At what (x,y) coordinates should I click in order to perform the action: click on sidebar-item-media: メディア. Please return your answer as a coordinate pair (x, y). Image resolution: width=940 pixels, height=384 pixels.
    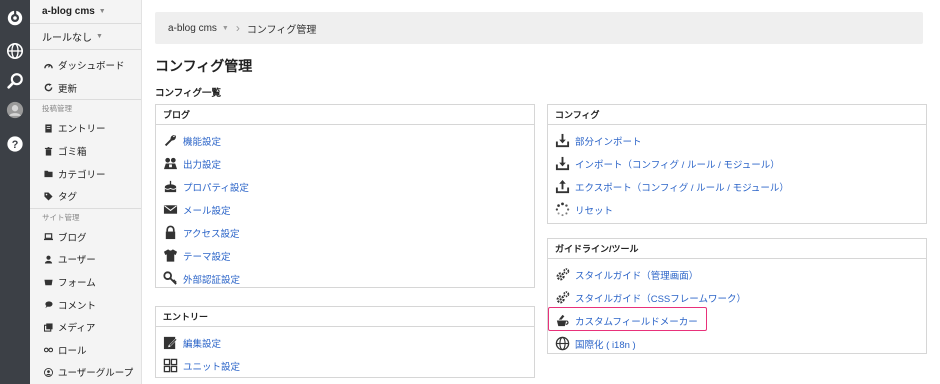
    Looking at the image, I should click on (85, 327).